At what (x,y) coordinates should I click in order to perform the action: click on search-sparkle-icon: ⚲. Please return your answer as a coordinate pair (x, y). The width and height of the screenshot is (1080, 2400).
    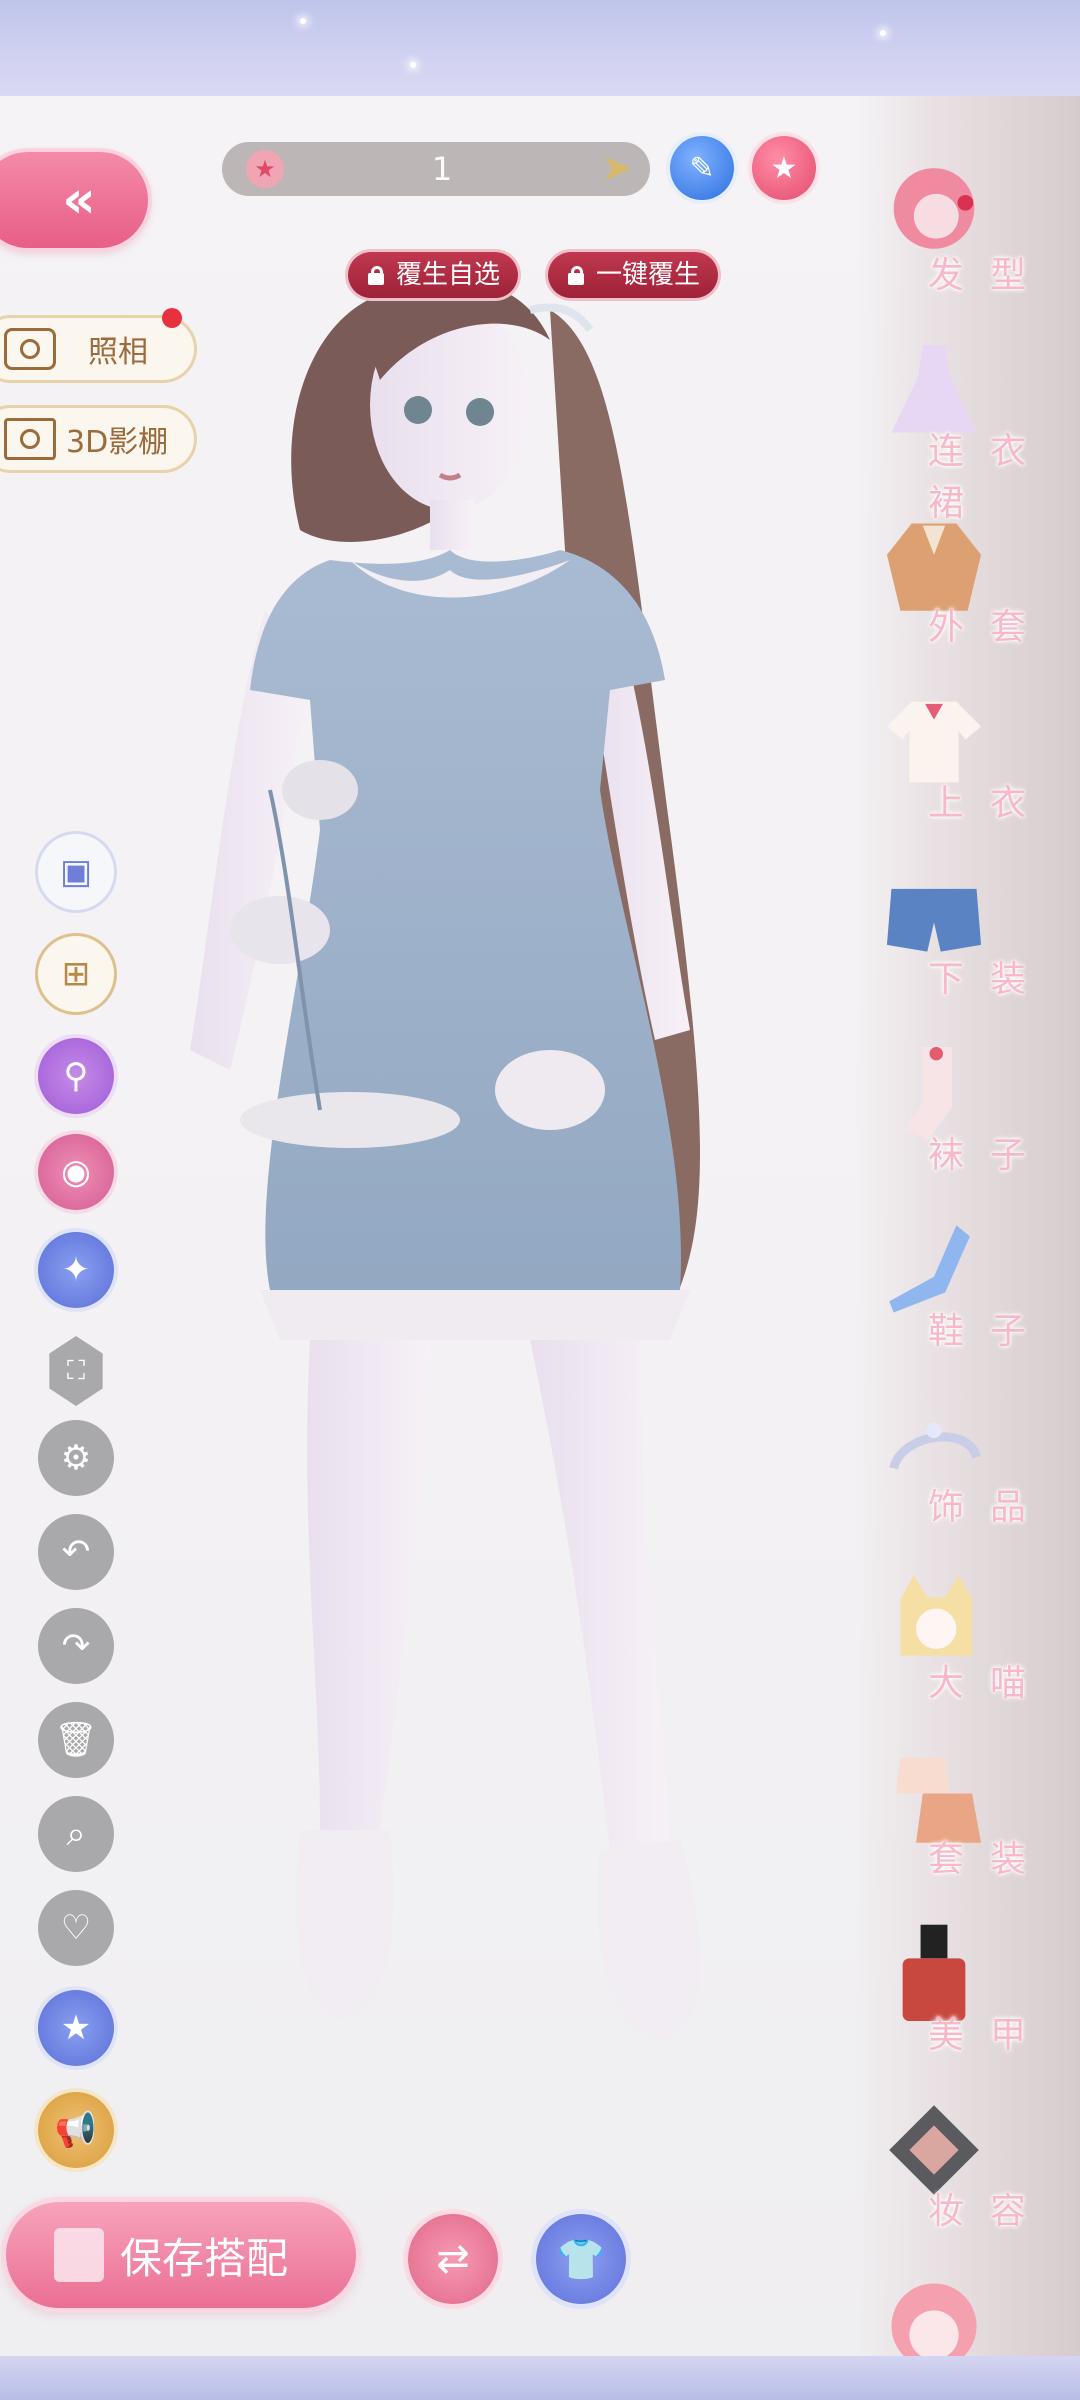
    Looking at the image, I should click on (76, 1076).